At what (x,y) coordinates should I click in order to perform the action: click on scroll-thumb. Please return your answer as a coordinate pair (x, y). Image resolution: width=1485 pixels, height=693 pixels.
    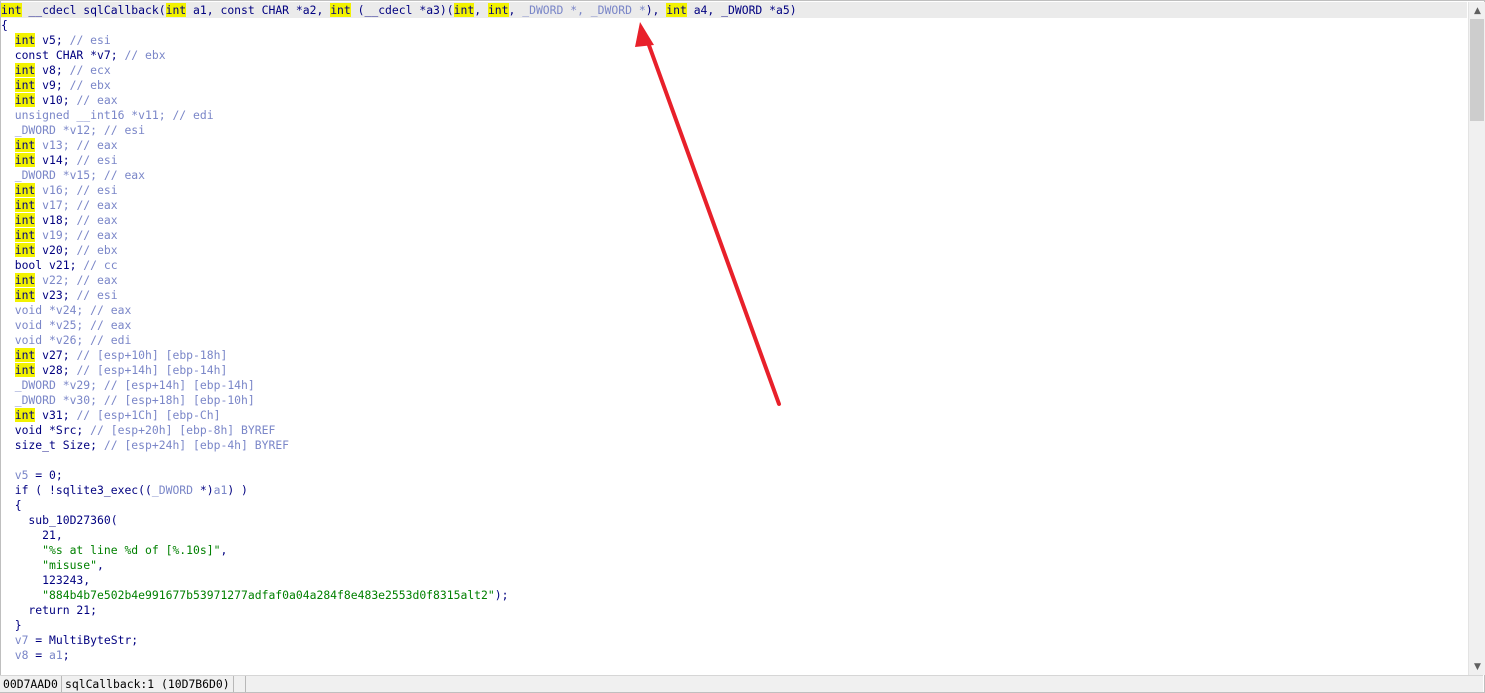
    Looking at the image, I should click on (1477, 70).